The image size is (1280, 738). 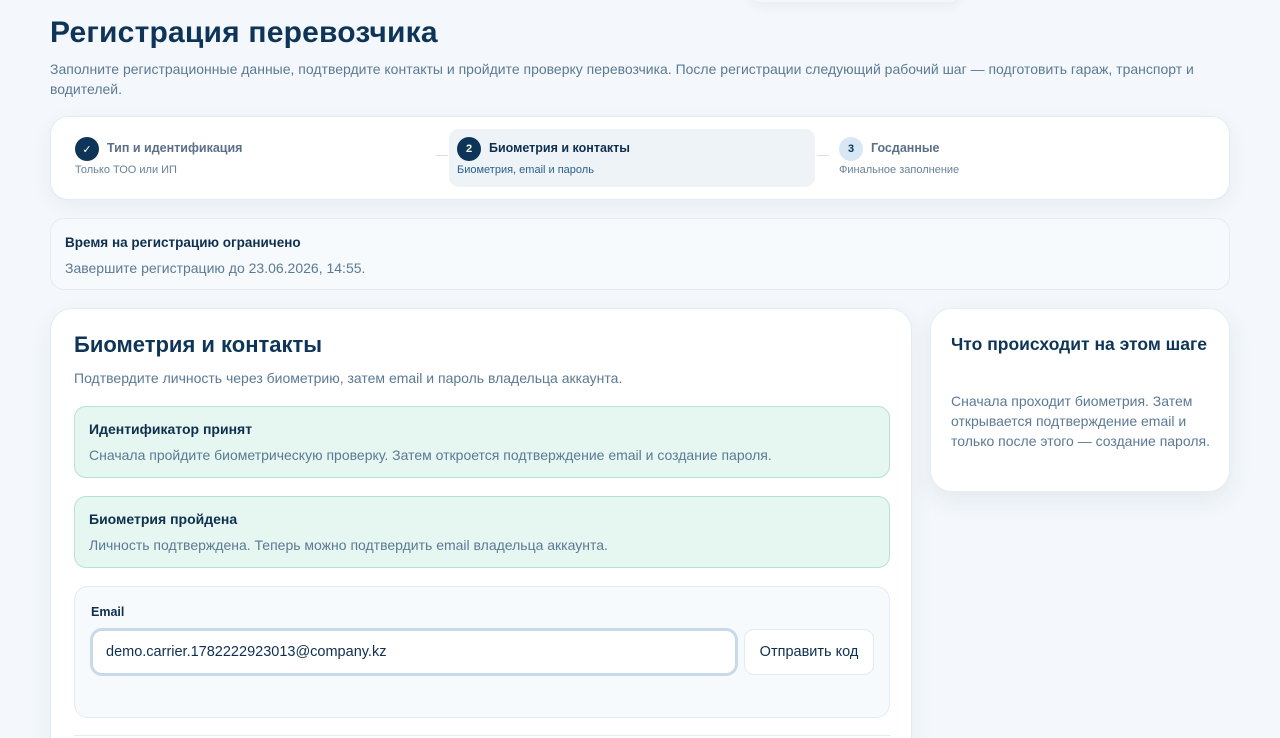 I want to click on alert-title: Идентификатор принят, so click(x=171, y=429).